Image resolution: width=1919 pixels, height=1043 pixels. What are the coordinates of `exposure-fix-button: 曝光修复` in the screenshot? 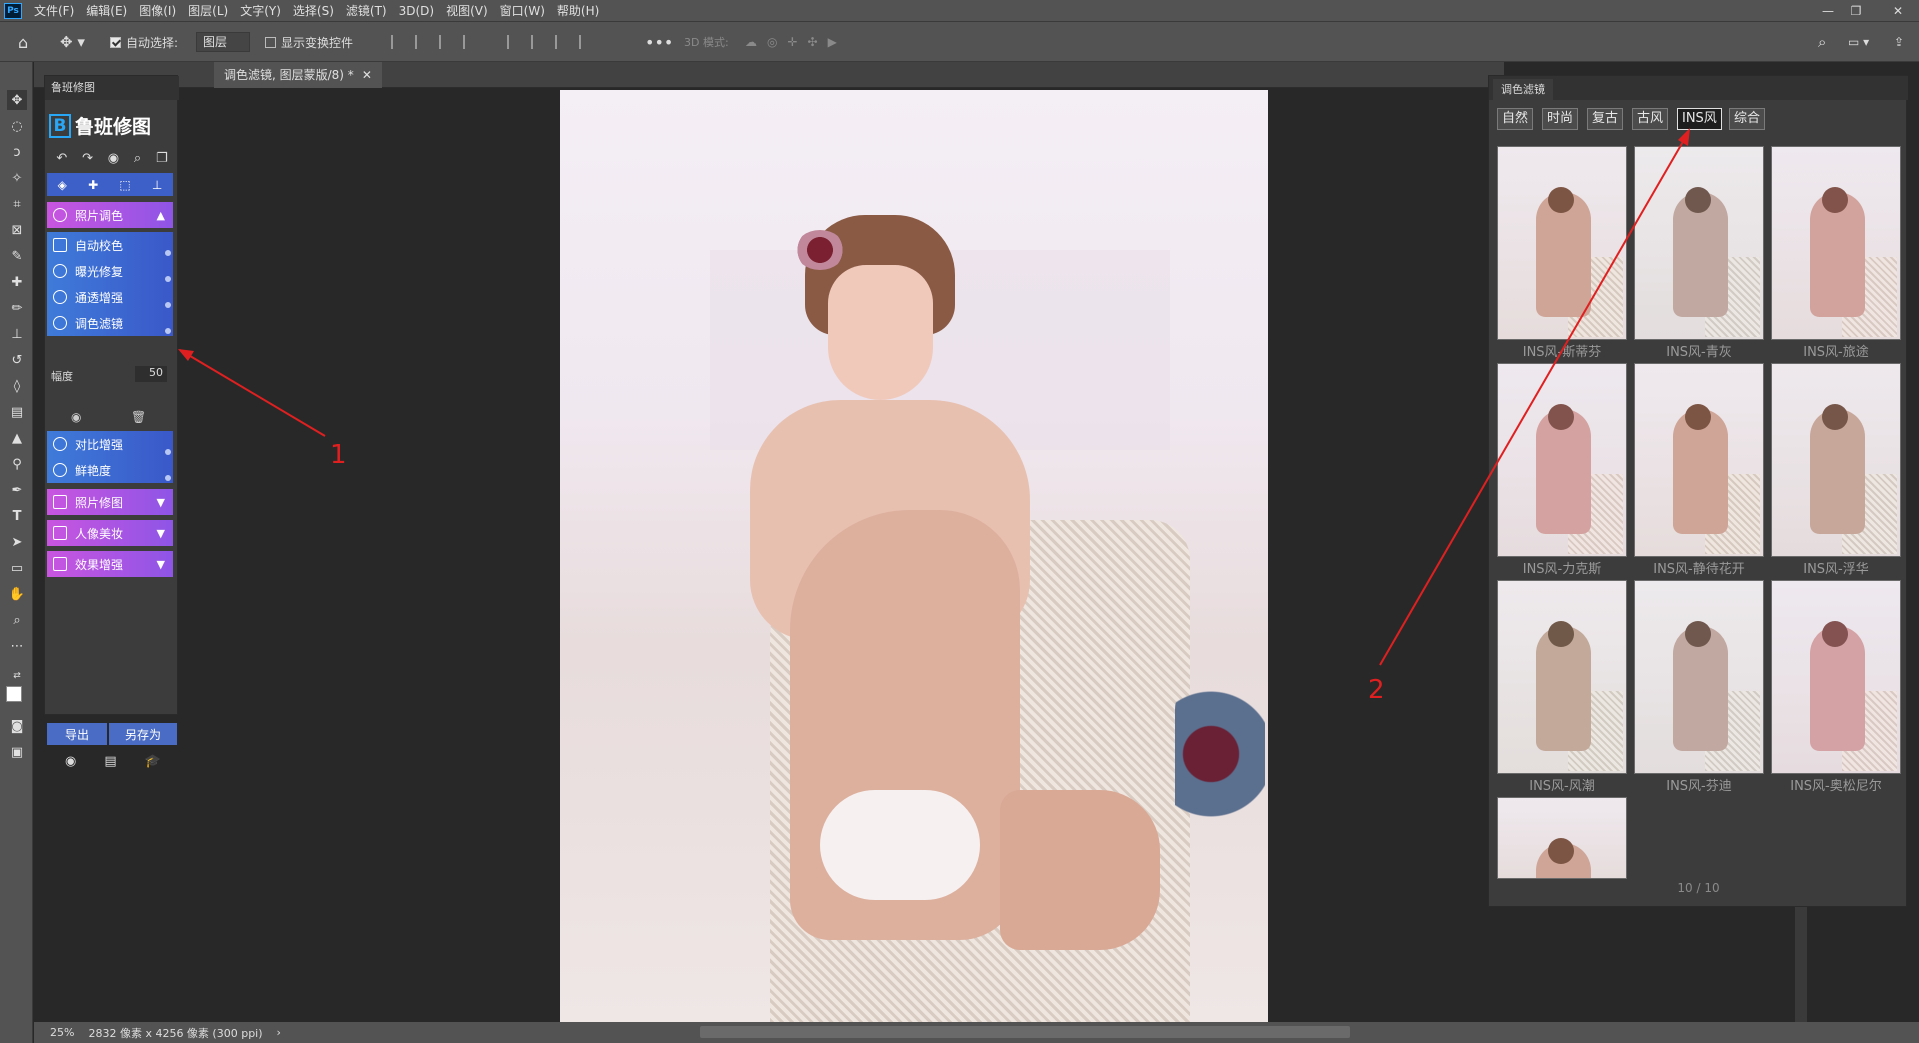 It's located at (110, 271).